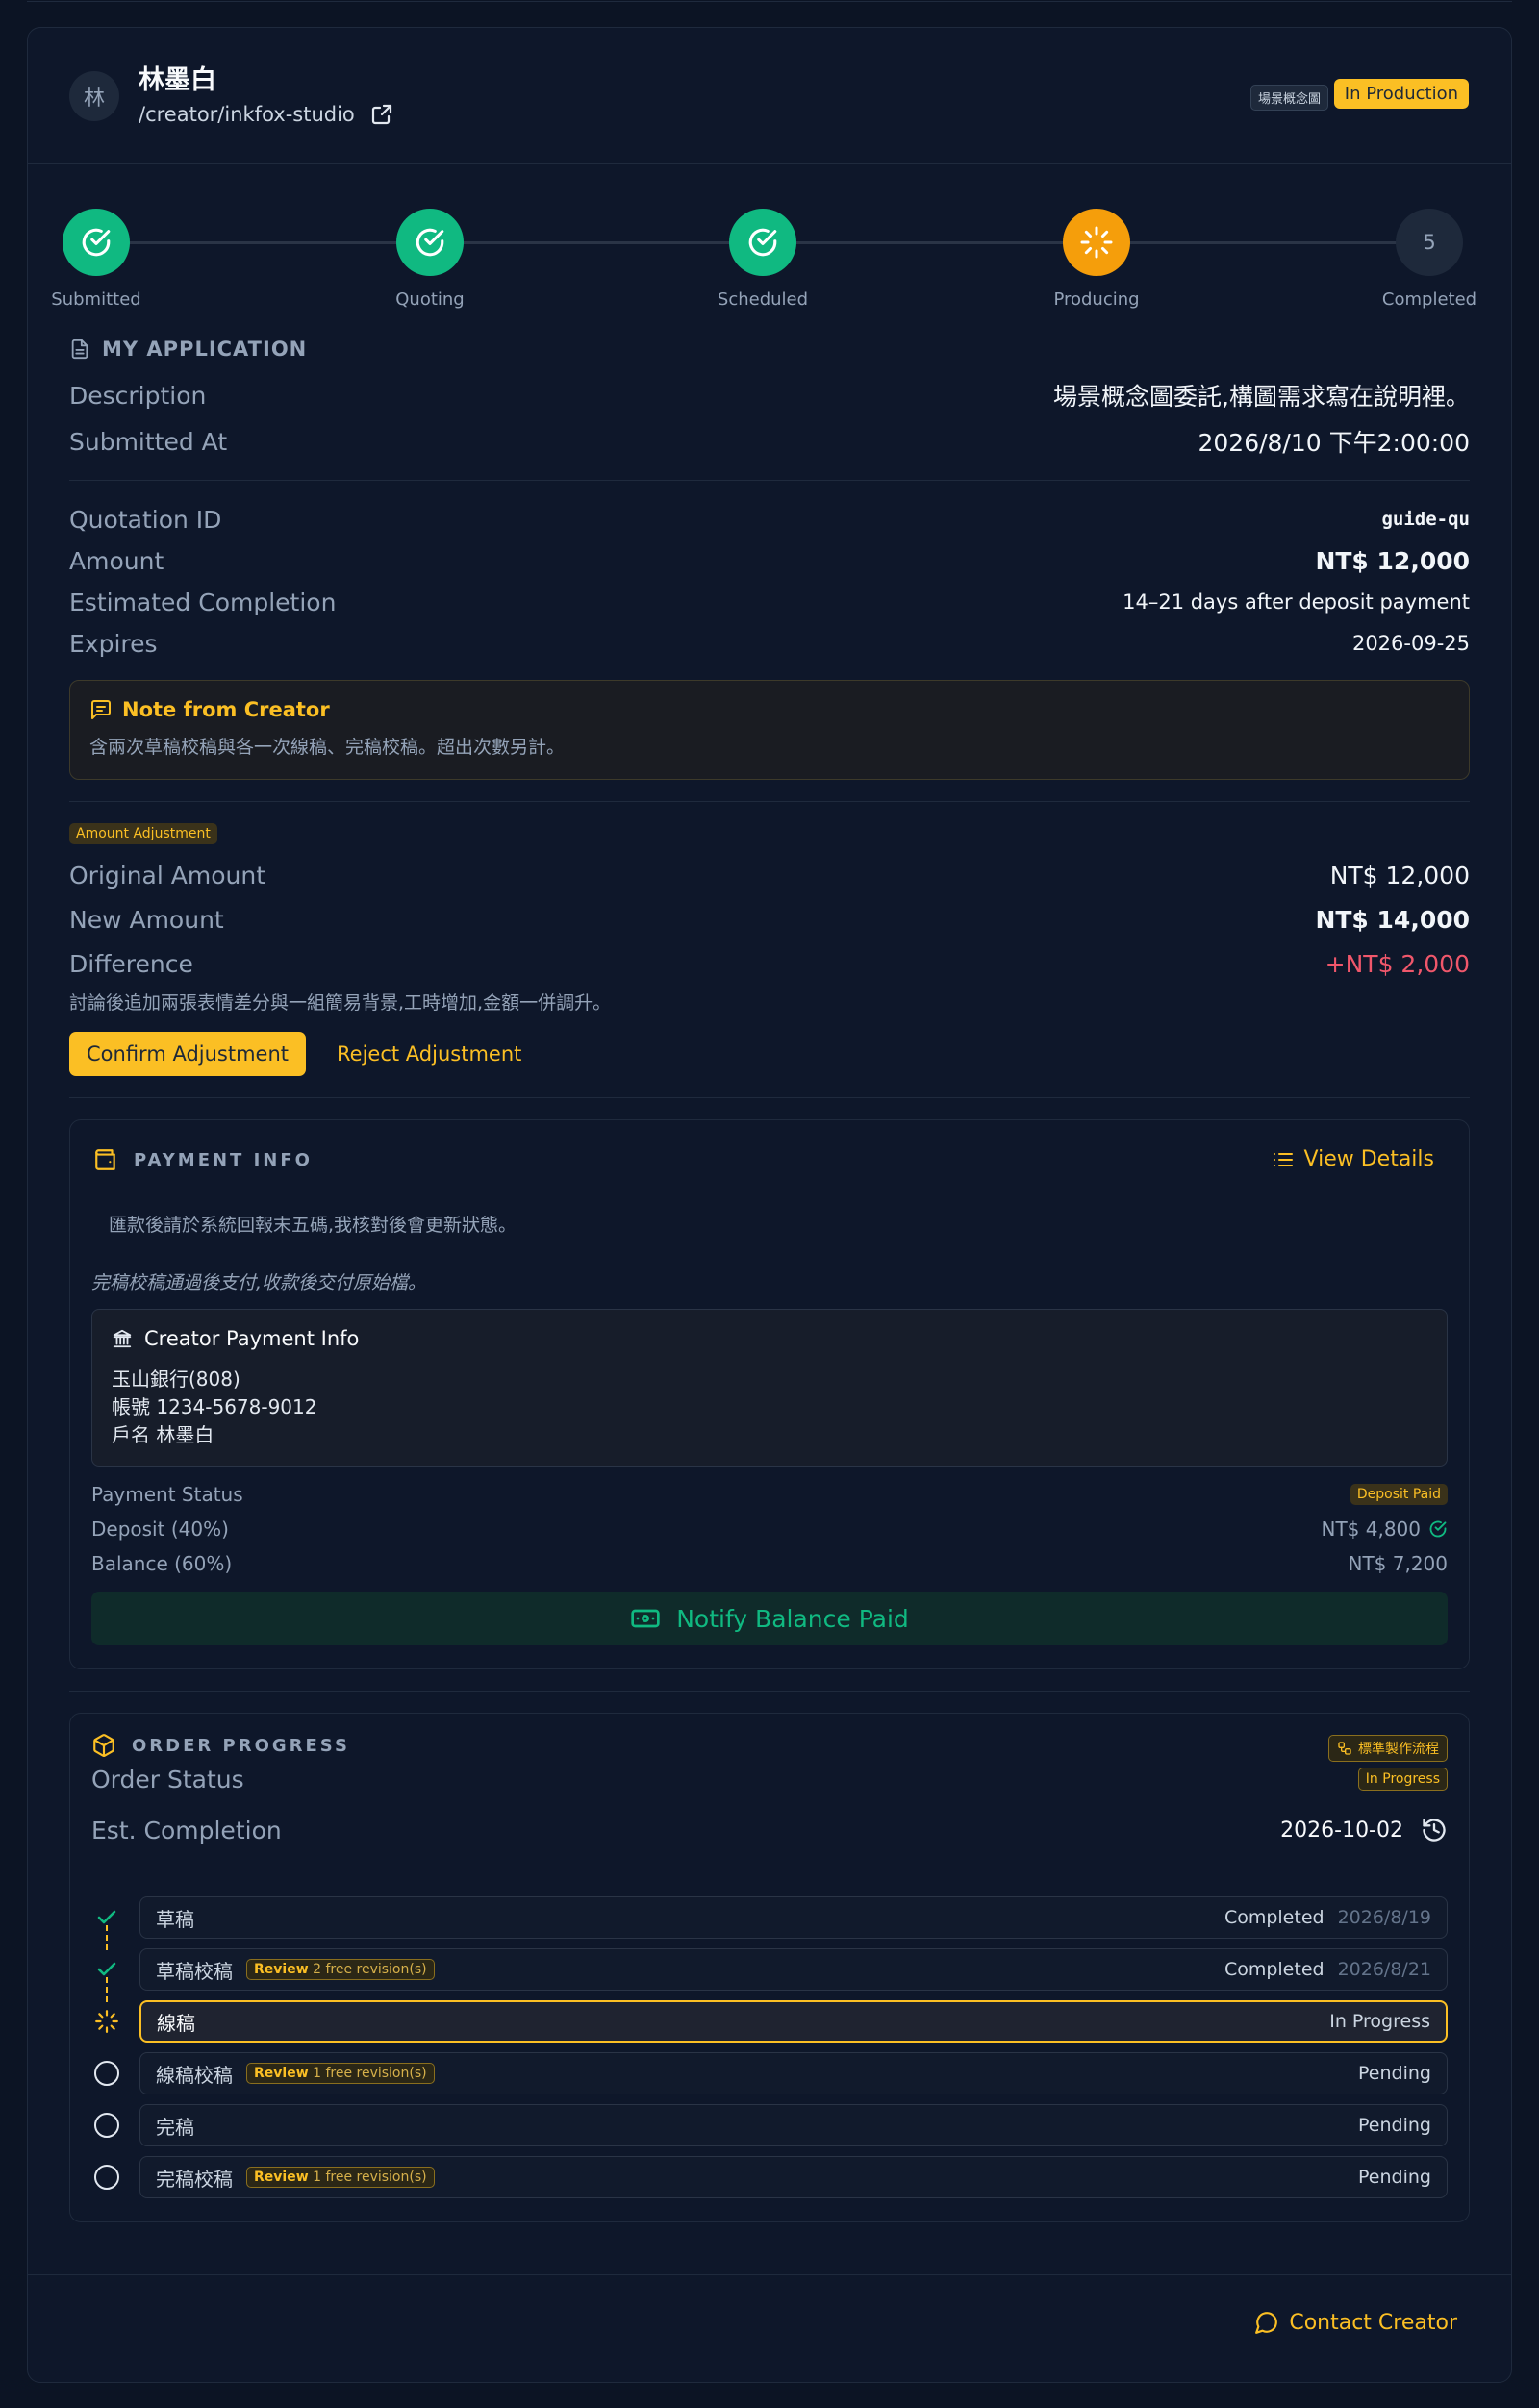 This screenshot has height=2408, width=1539. I want to click on stage-card: 完稿 Pending, so click(793, 2125).